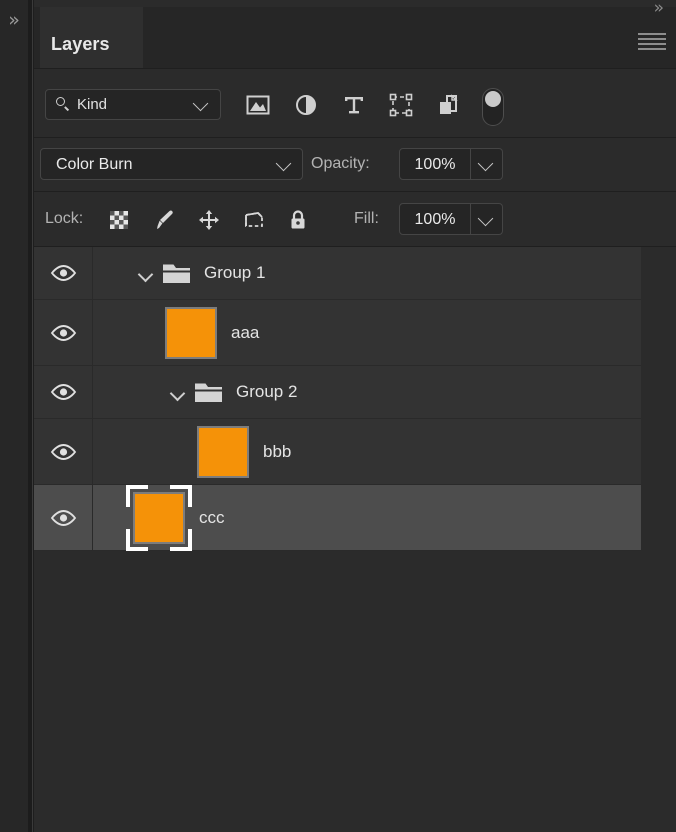 The height and width of the screenshot is (832, 676). What do you see at coordinates (235, 272) in the screenshot?
I see `layer-name-label: Group 1` at bounding box center [235, 272].